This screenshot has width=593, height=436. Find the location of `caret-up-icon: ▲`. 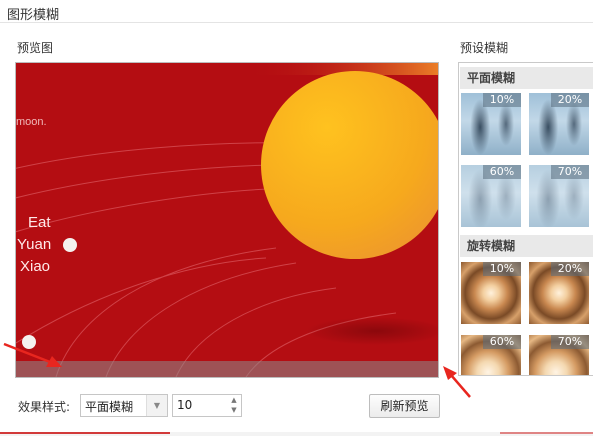

caret-up-icon: ▲ is located at coordinates (234, 400).